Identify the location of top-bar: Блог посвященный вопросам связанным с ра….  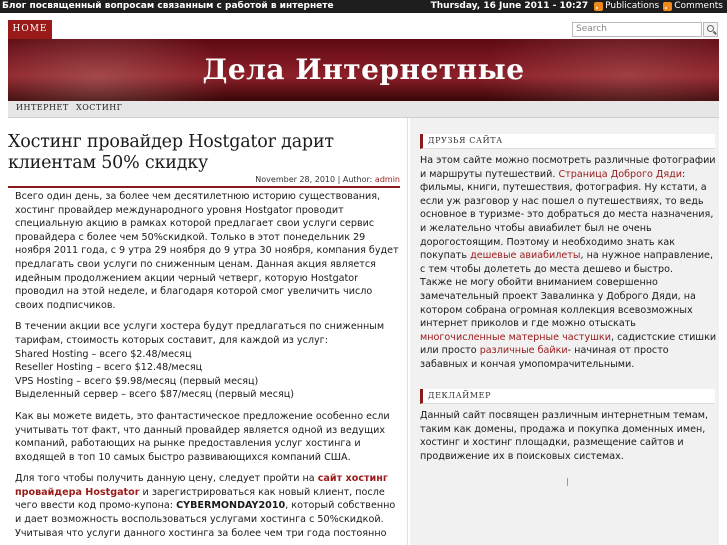
(363, 6).